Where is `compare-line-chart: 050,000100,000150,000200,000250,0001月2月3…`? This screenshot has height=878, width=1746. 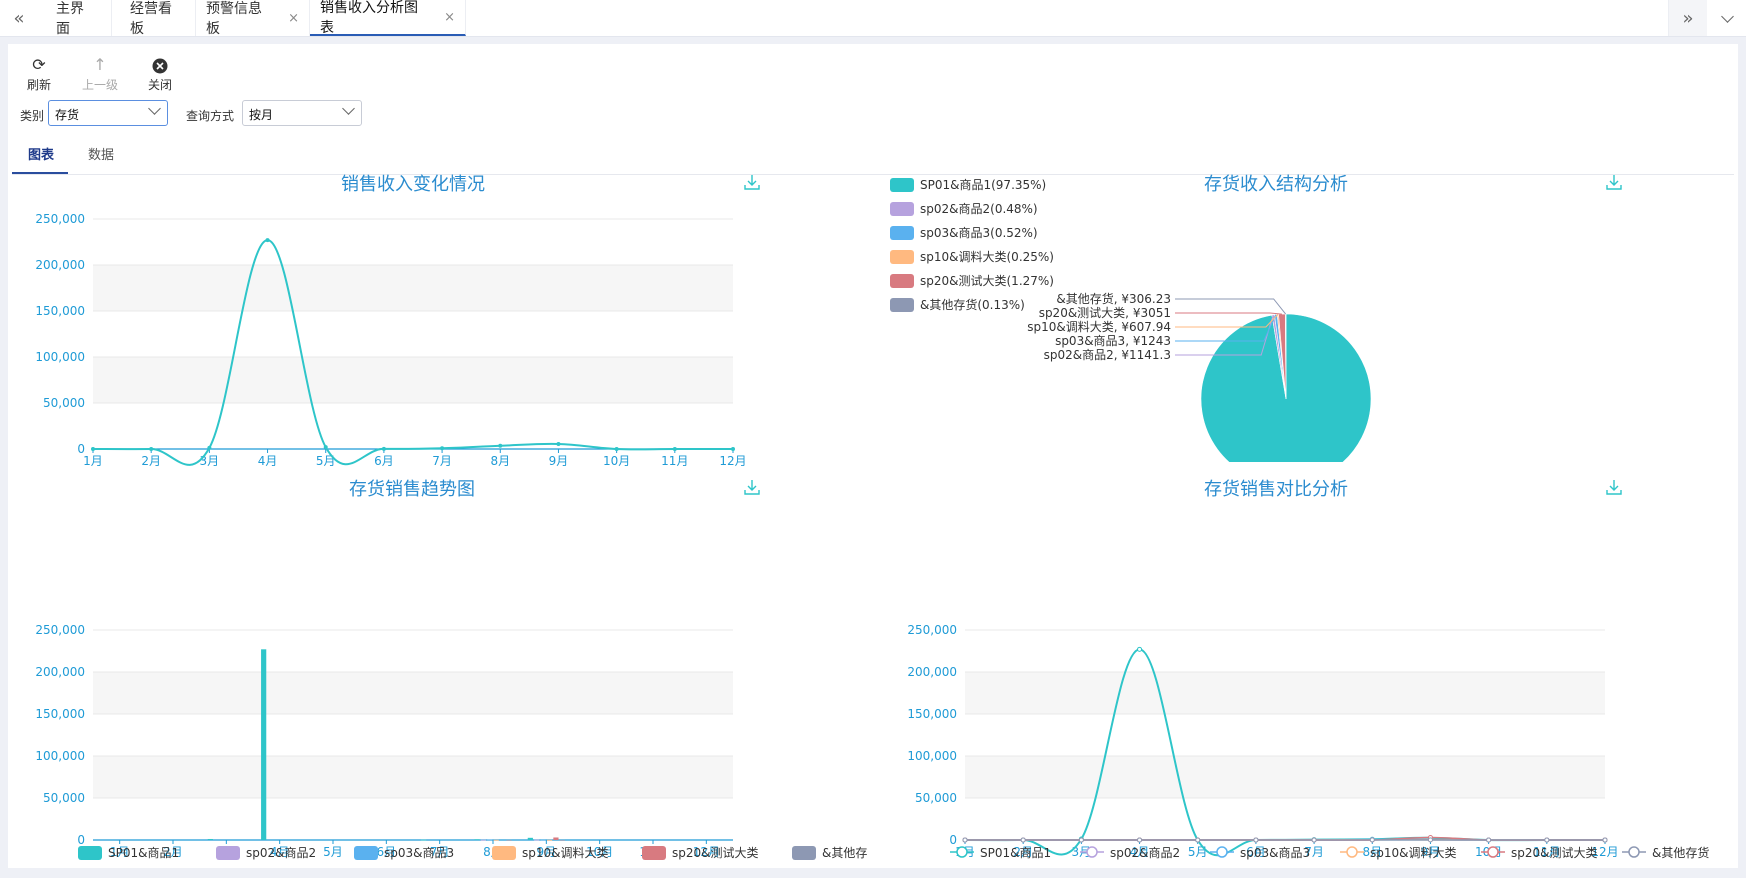 compare-line-chart: 050,000100,000150,000200,000250,0001月2月3… is located at coordinates (1308, 741).